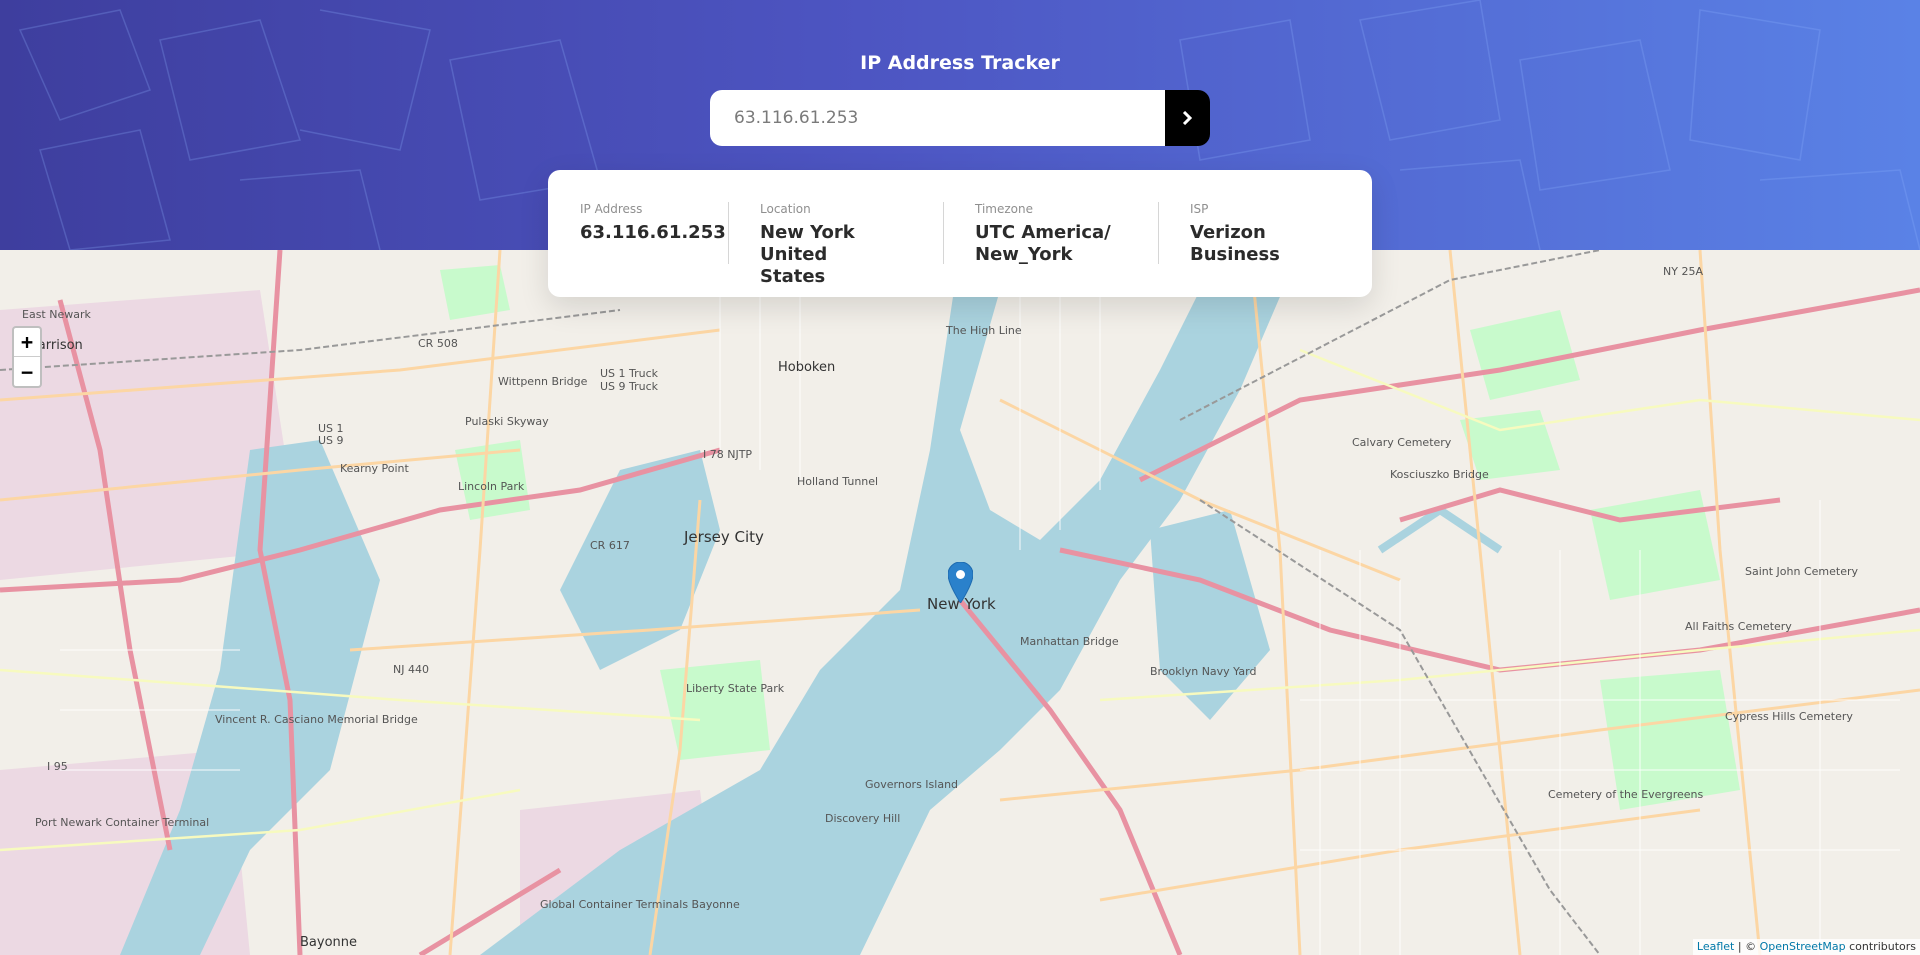  Describe the element at coordinates (438, 343) in the screenshot. I see `map-label-cr508: CR 508` at that location.